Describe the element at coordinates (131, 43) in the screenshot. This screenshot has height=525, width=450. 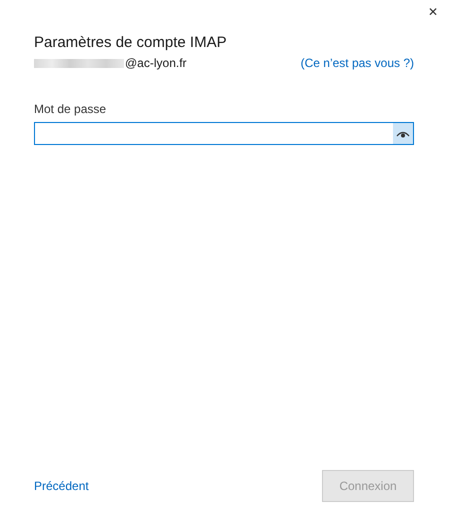
I see `dialog-title: Paramètres de compte IMAP` at that location.